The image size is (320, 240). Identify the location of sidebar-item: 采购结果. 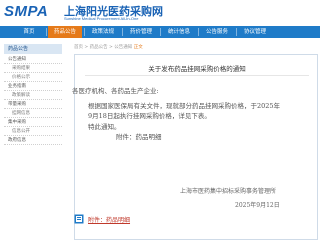
(33, 69).